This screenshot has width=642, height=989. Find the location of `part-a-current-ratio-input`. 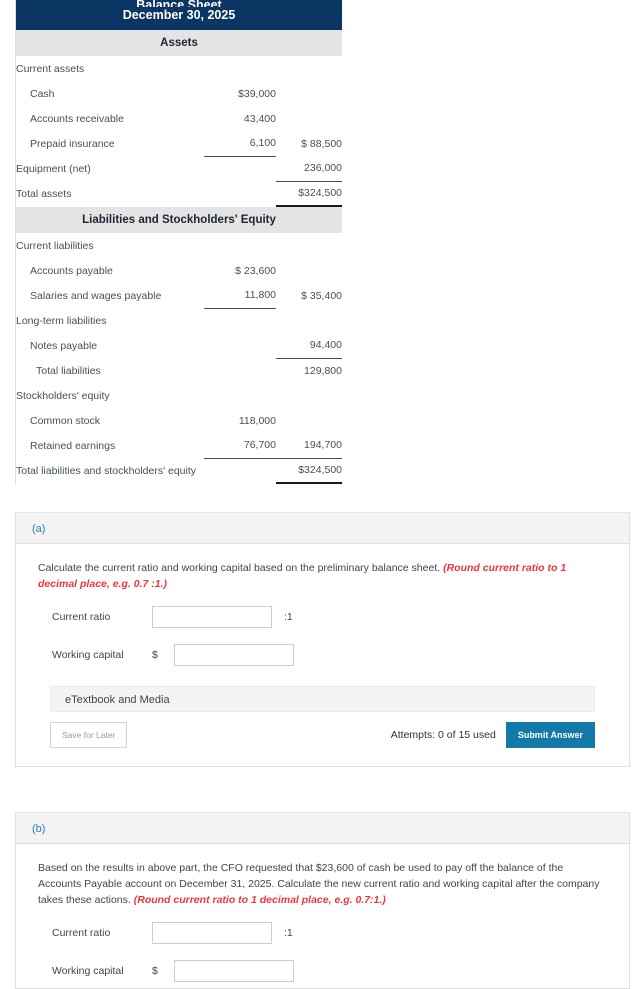

part-a-current-ratio-input is located at coordinates (212, 617).